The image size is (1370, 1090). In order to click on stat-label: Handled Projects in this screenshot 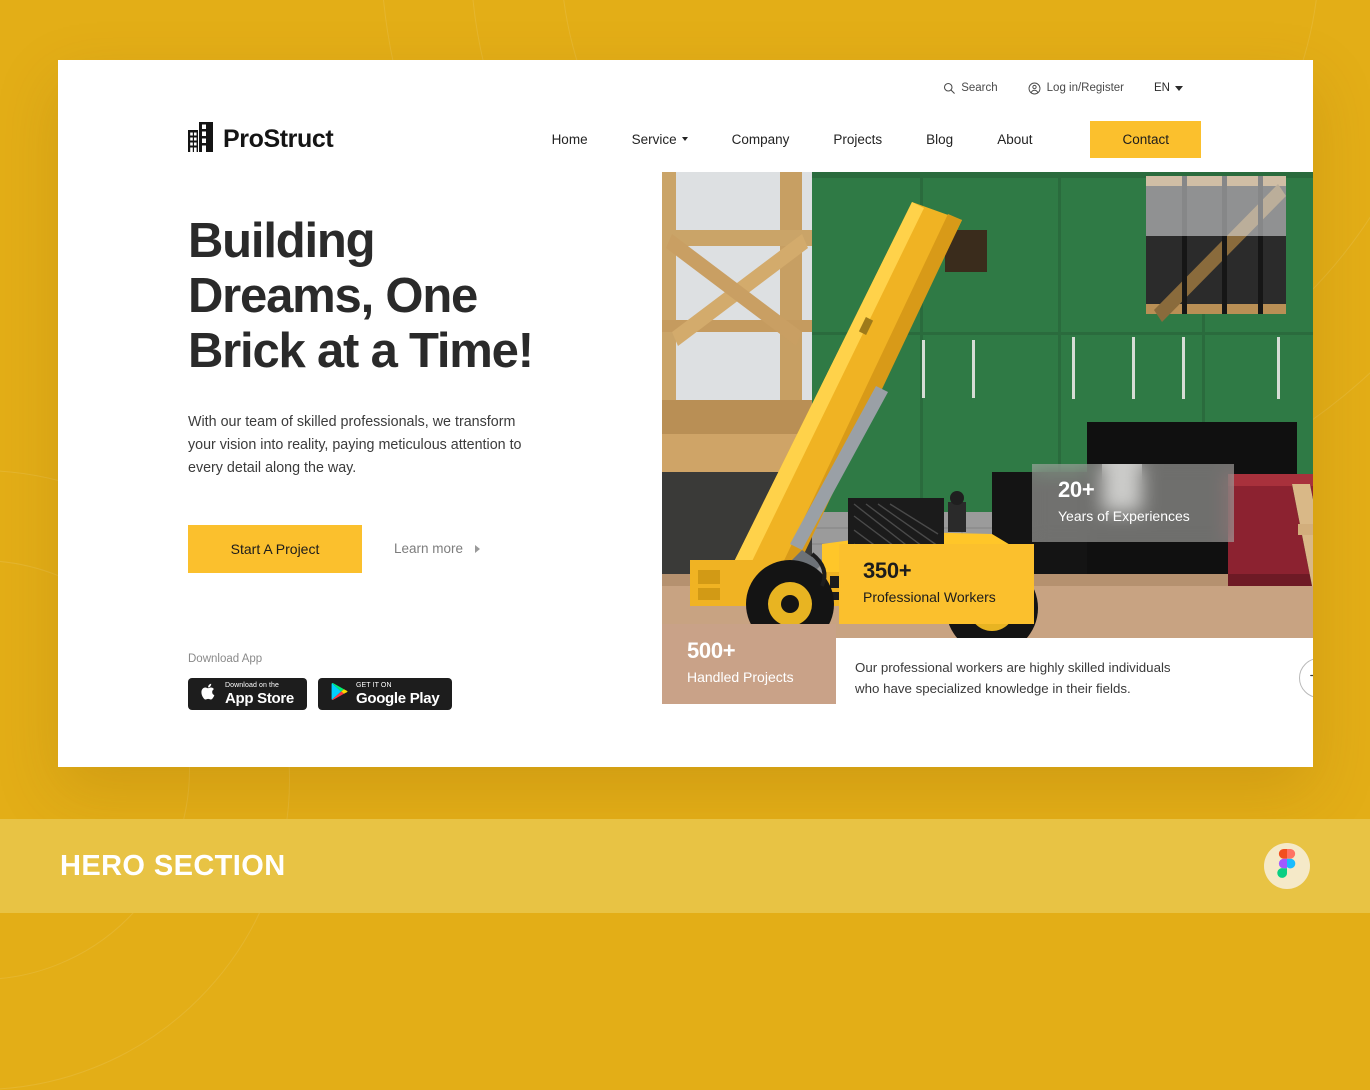, I will do `click(740, 677)`.